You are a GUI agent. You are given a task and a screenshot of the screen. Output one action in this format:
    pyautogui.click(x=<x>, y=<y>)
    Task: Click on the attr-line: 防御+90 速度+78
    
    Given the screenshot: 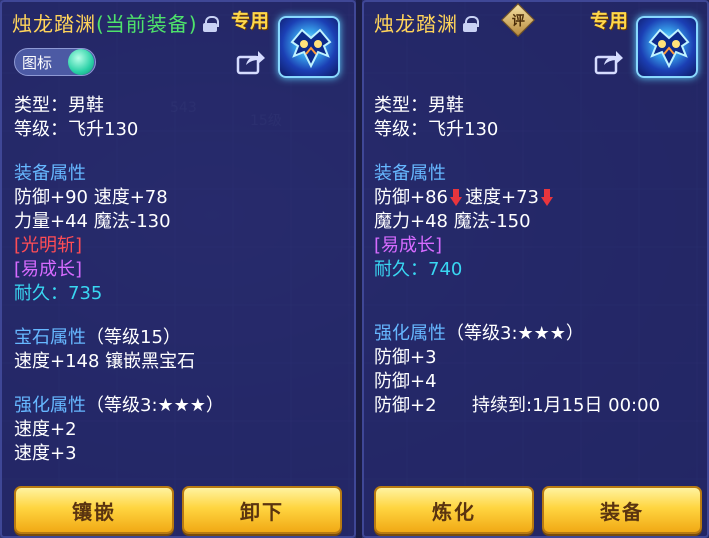 What is the action you would take?
    pyautogui.click(x=91, y=197)
    